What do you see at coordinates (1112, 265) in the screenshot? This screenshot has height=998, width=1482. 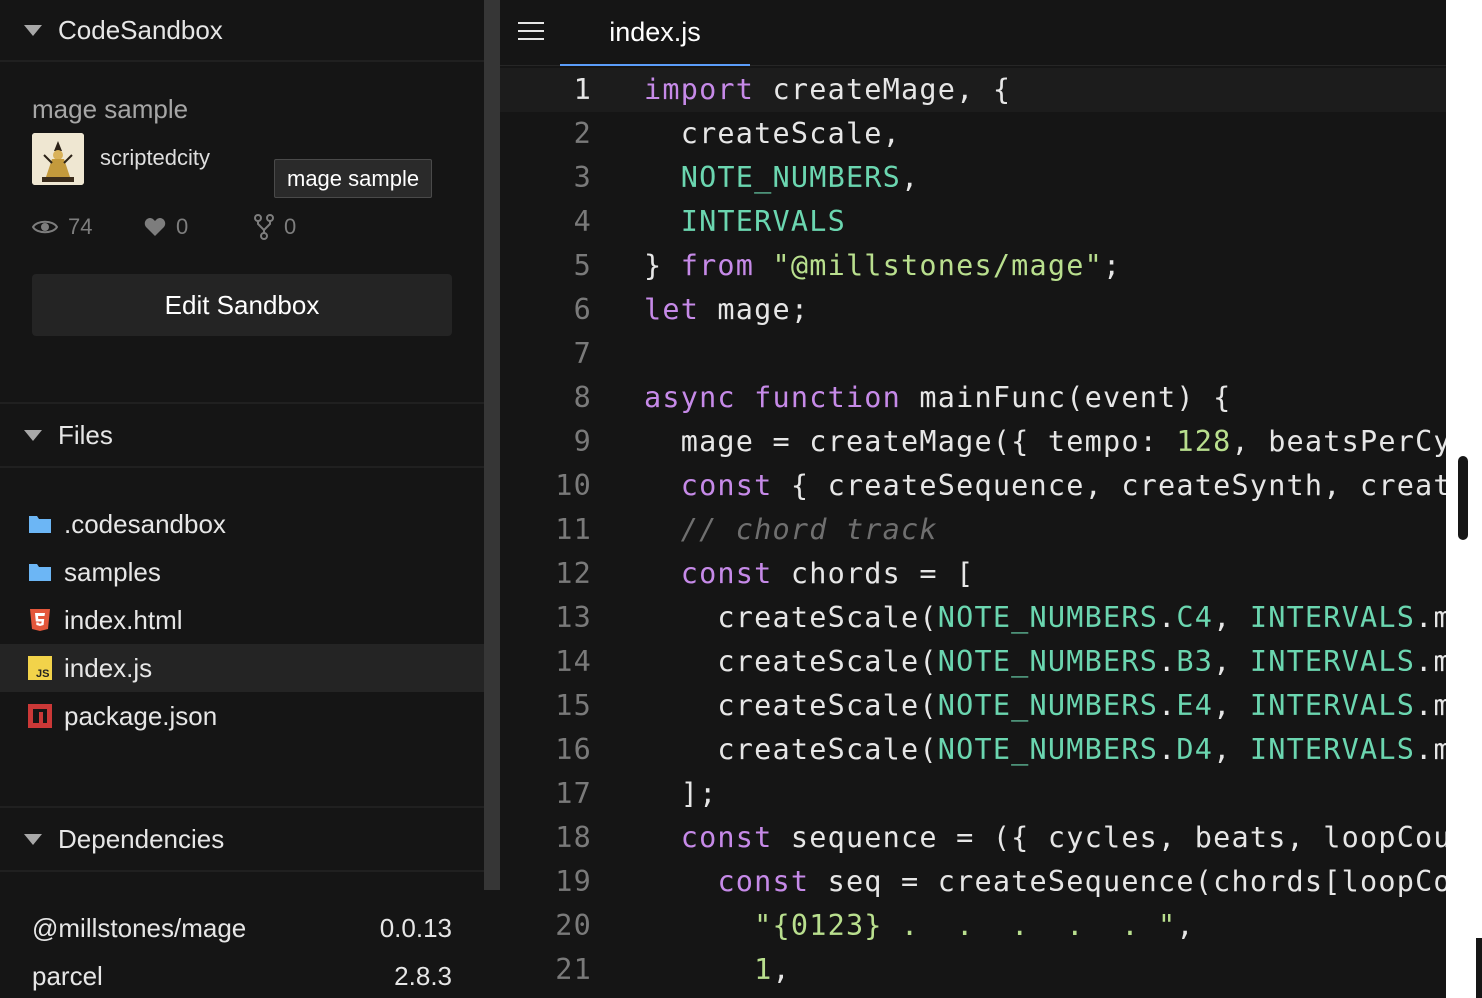 I see `code-token: ;` at bounding box center [1112, 265].